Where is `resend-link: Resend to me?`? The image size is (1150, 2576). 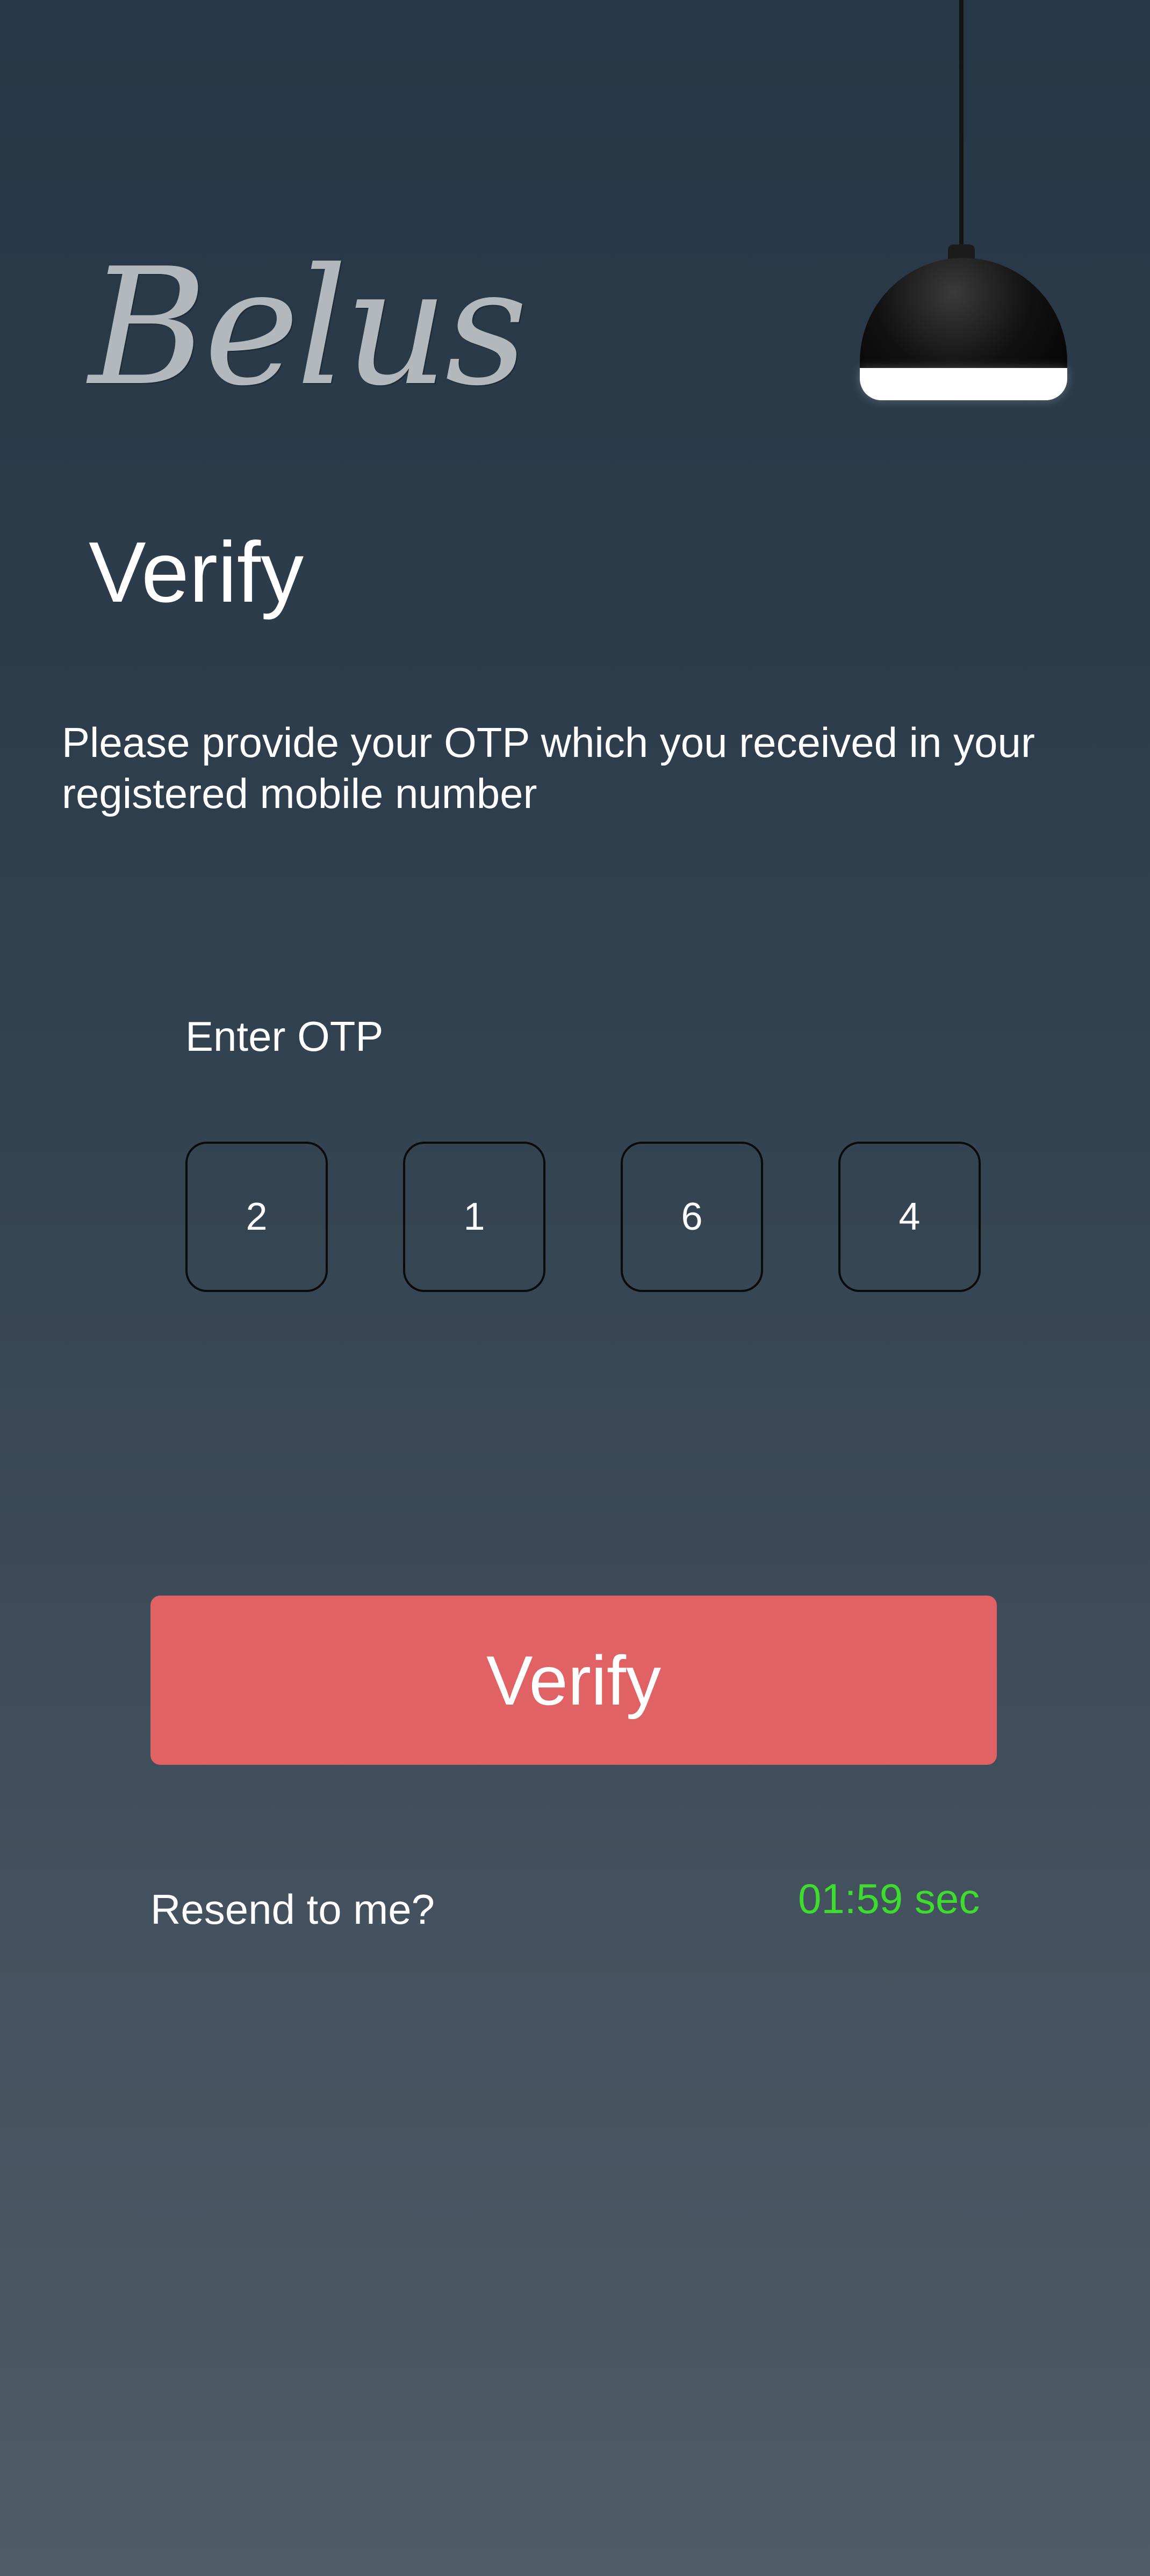
resend-link: Resend to me? is located at coordinates (292, 1909).